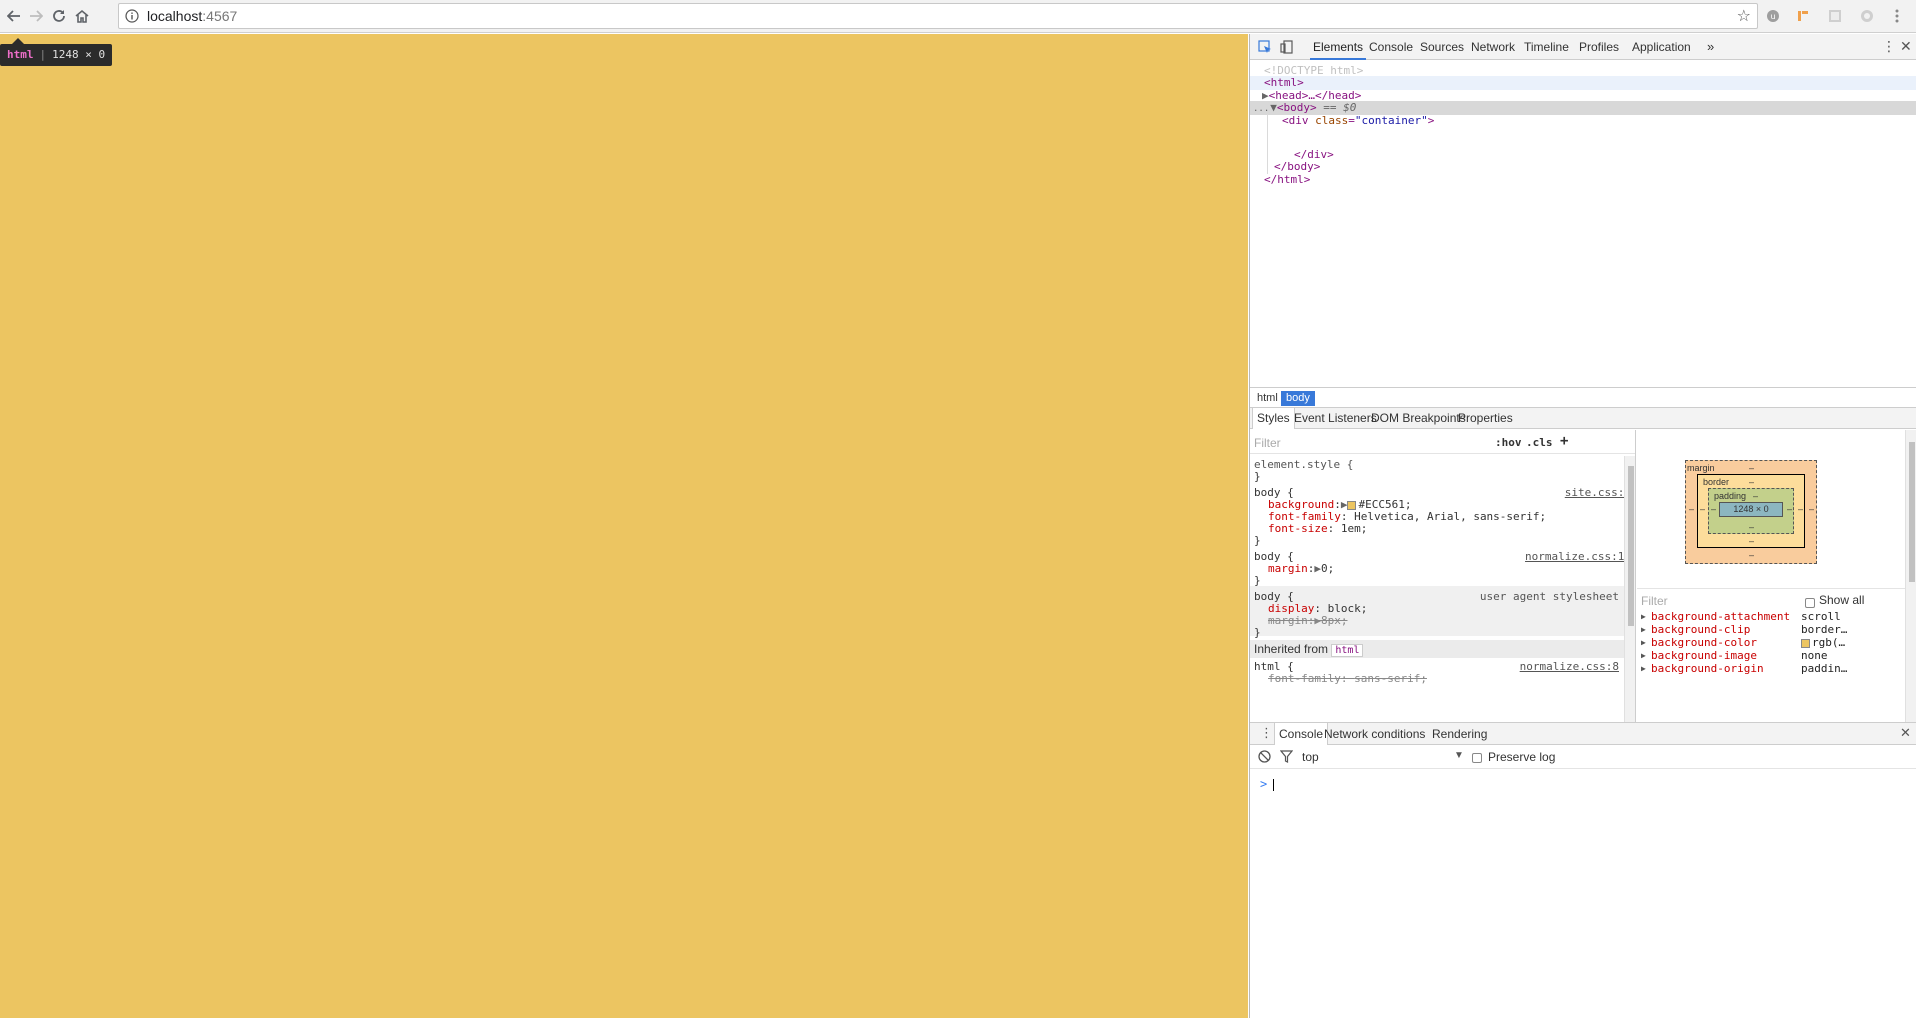 The width and height of the screenshot is (1916, 1018). Describe the element at coordinates (1905, 733) in the screenshot. I see `close-drawer-icon: ✕` at that location.